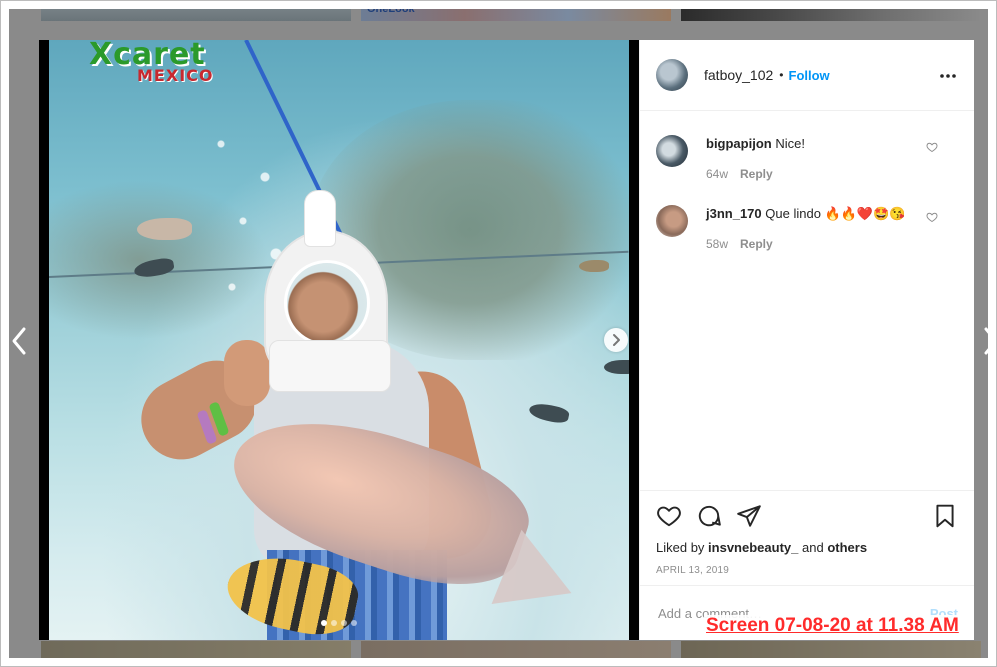 Image resolution: width=997 pixels, height=667 pixels. I want to click on comment-meta: 64w Reply, so click(808, 174).